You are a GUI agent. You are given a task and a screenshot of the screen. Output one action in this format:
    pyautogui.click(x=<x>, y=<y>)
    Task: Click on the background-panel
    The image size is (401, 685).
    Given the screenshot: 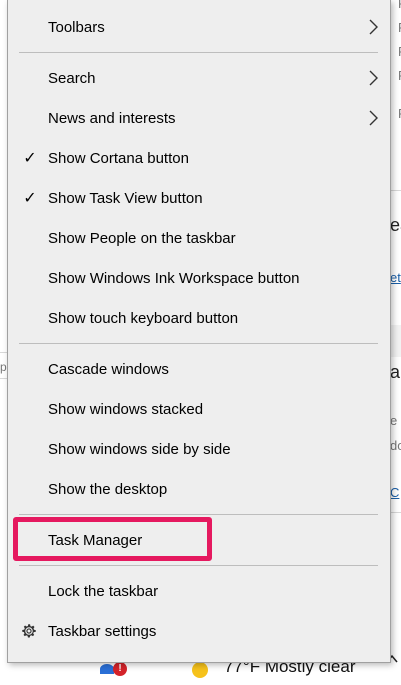 What is the action you would take?
    pyautogui.click(x=395, y=341)
    